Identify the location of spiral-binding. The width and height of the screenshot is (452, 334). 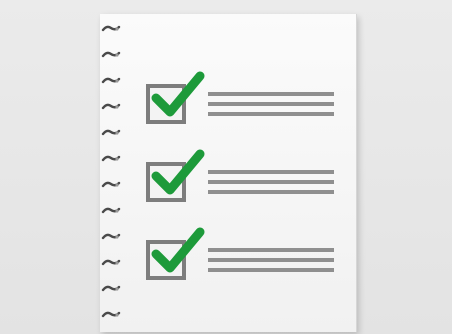
(113, 173).